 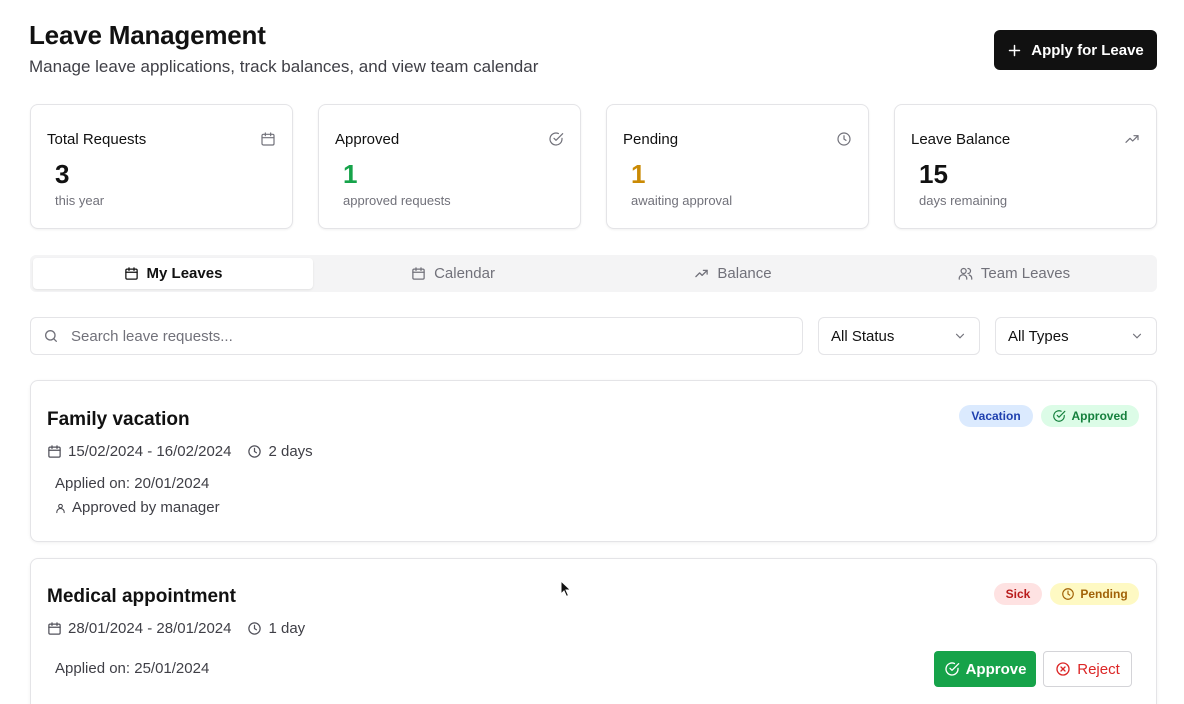 What do you see at coordinates (397, 200) in the screenshot?
I see `stat-note: approved requests` at bounding box center [397, 200].